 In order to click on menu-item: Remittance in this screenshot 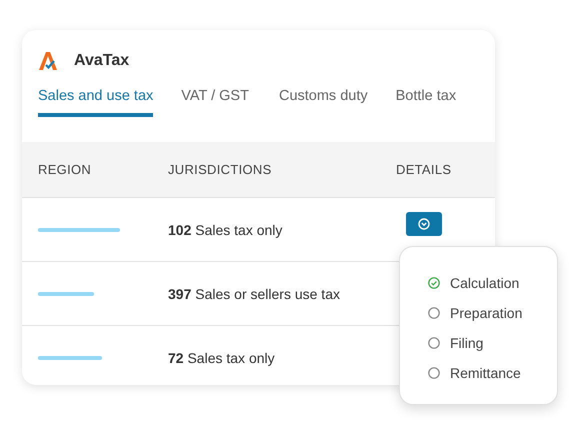, I will do `click(485, 372)`.